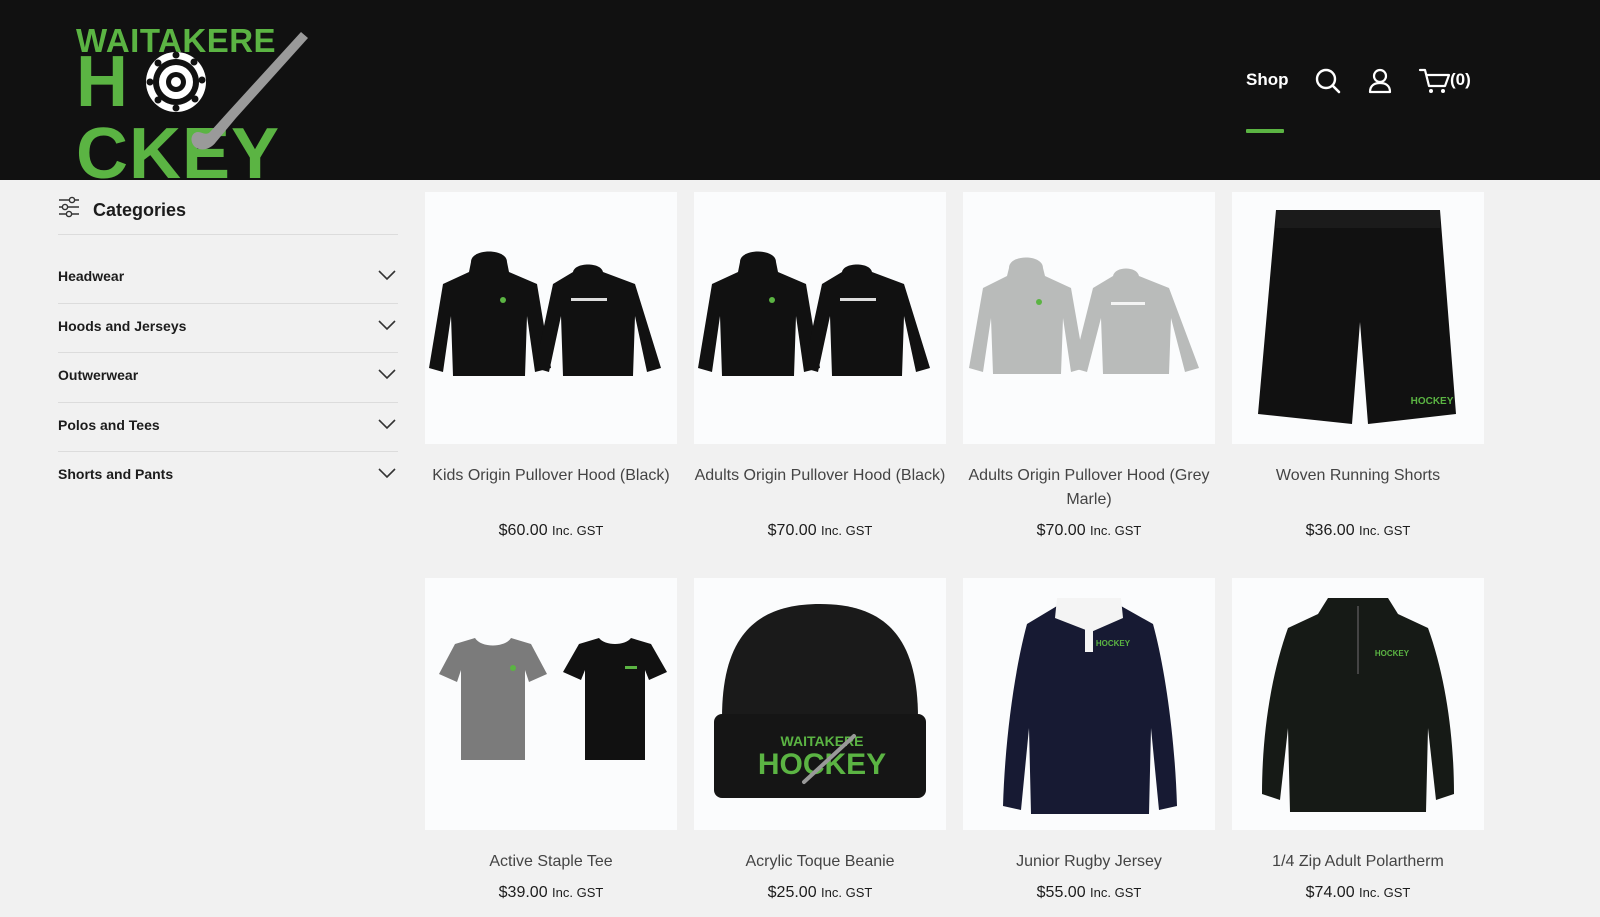 The height and width of the screenshot is (917, 1600). I want to click on shorts-image: HOCKEY, so click(1357, 317).